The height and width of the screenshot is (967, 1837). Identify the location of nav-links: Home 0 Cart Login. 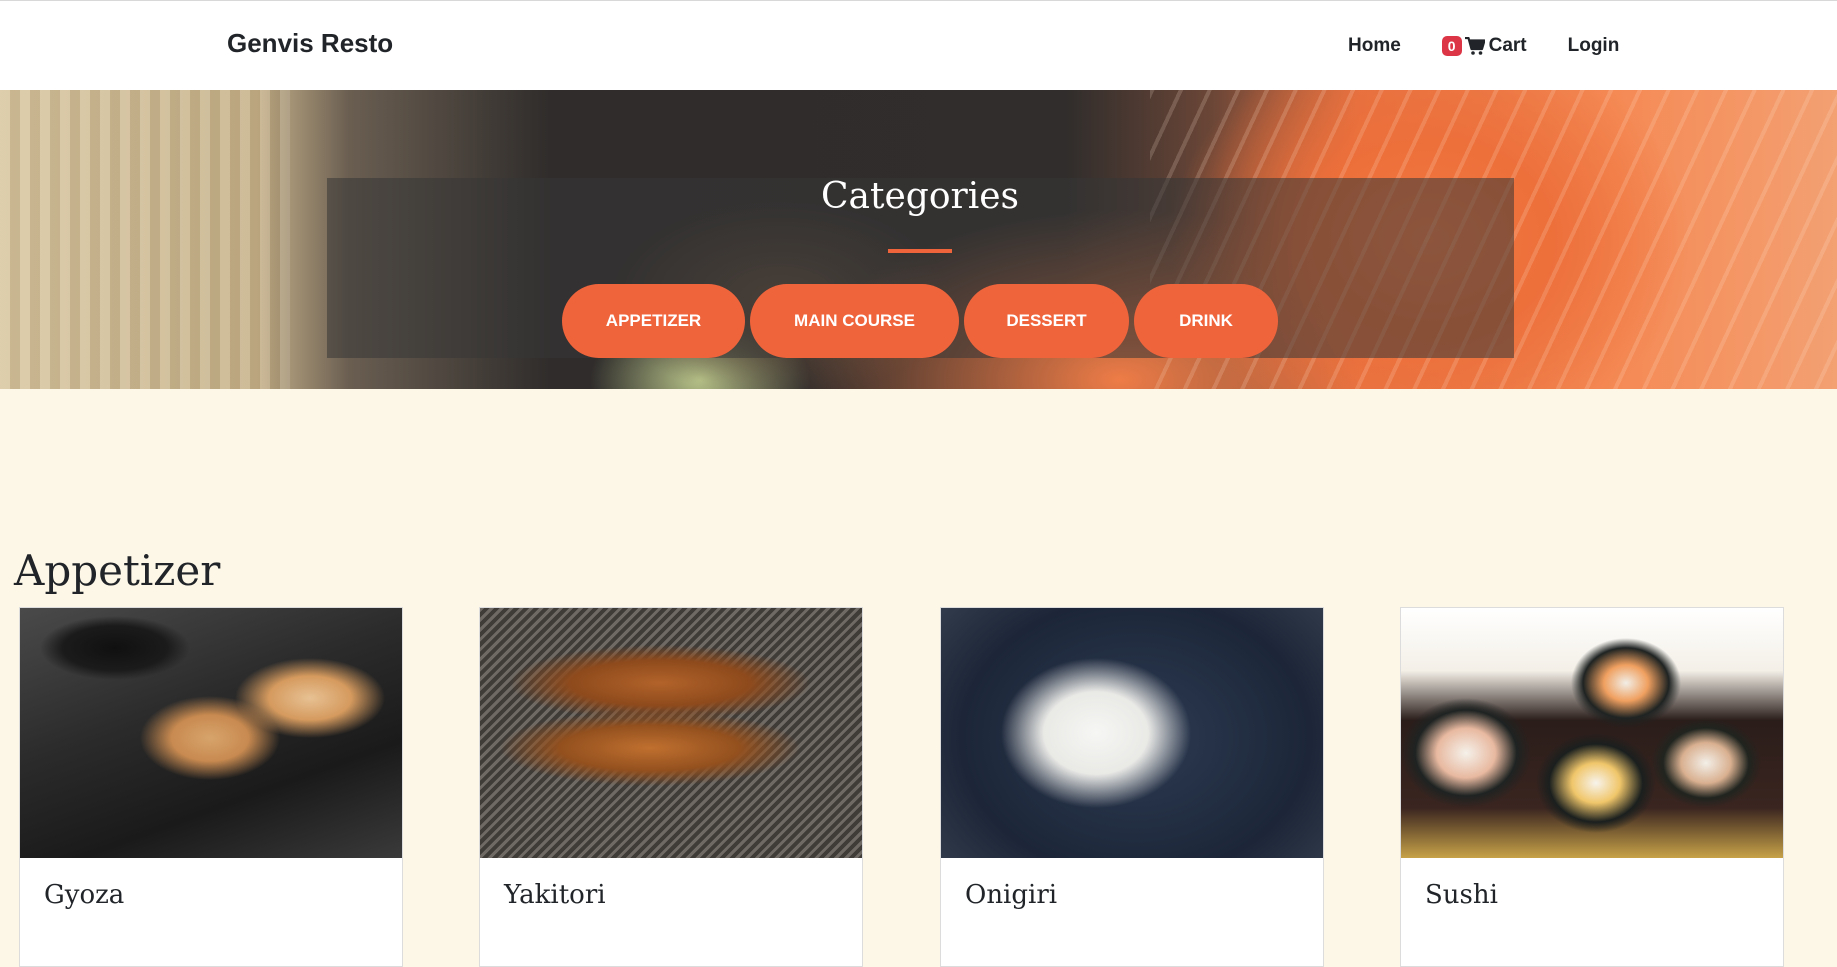
(1483, 46).